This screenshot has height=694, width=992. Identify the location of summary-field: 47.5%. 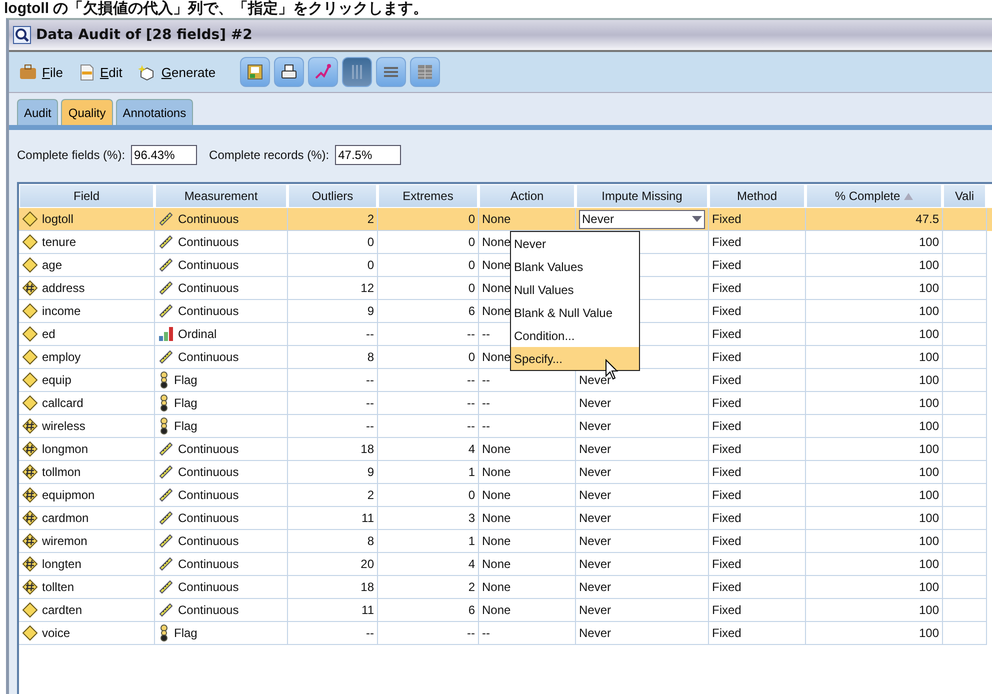
(368, 155).